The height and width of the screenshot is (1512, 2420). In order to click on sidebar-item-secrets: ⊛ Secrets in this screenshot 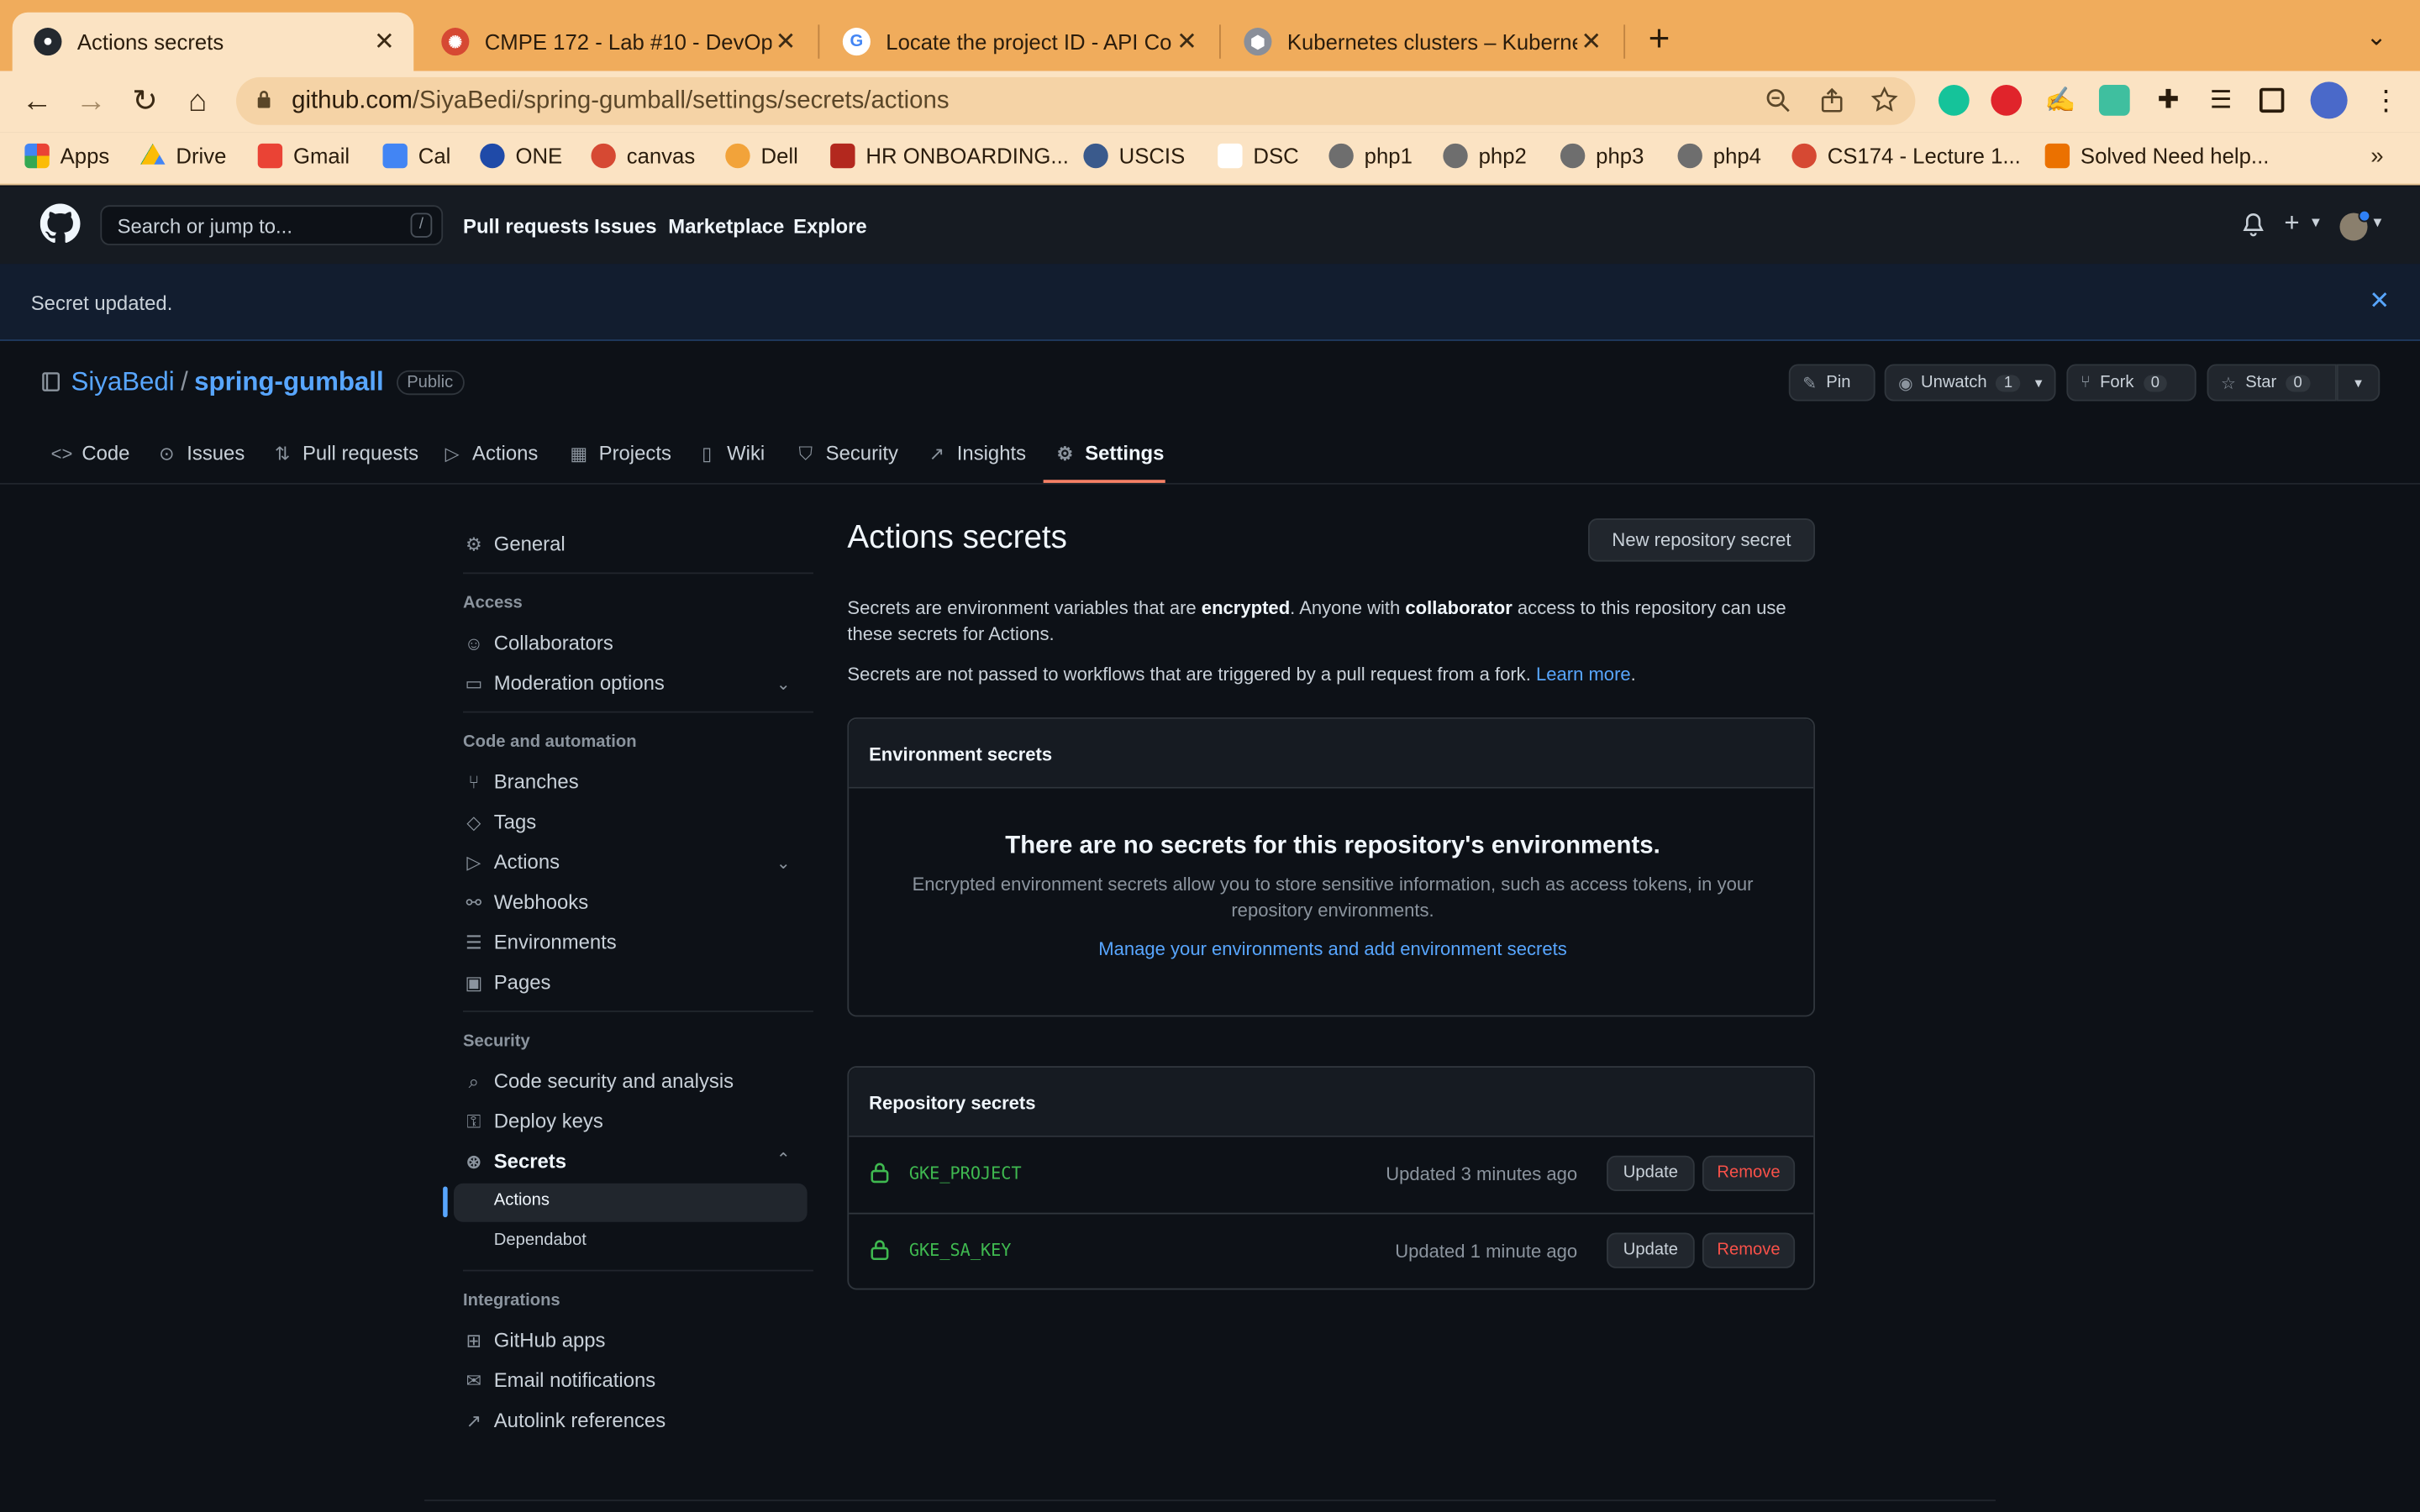, I will do `click(514, 1161)`.